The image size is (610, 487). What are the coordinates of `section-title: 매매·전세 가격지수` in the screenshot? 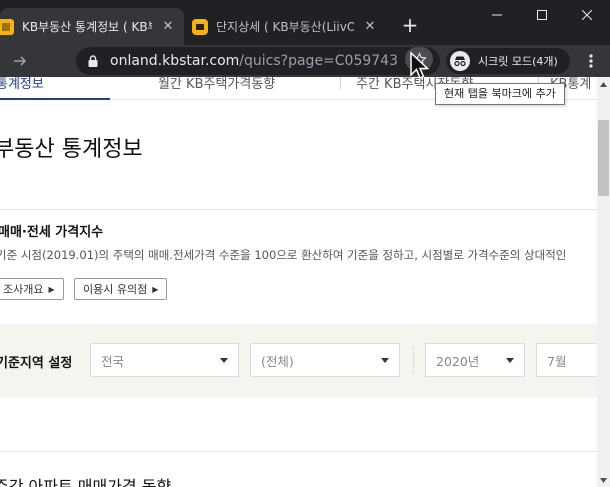 It's located at (52, 232).